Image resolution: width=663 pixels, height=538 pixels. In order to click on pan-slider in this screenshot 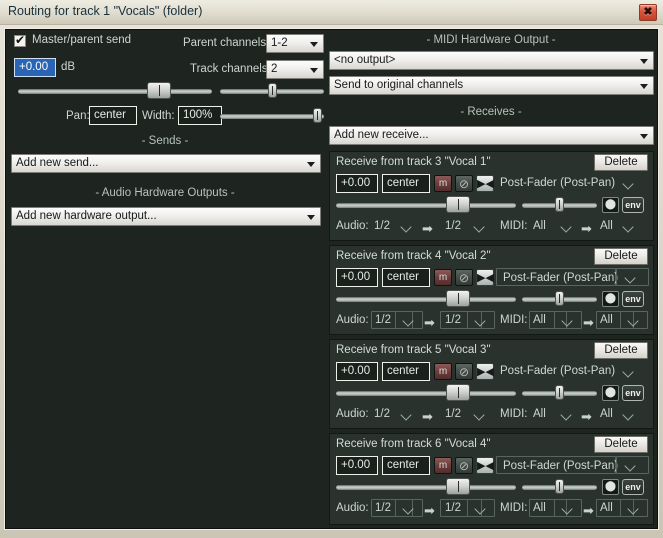, I will do `click(272, 91)`.